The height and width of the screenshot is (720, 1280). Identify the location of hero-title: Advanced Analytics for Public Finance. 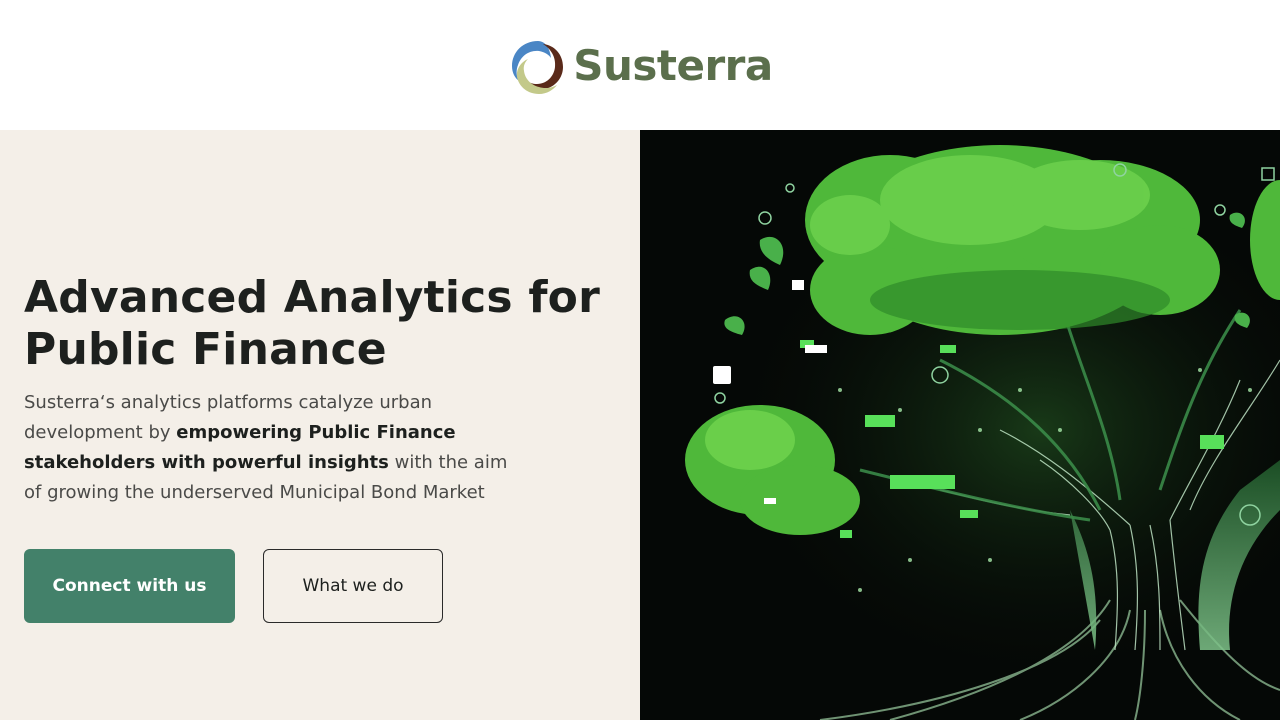
(324, 324).